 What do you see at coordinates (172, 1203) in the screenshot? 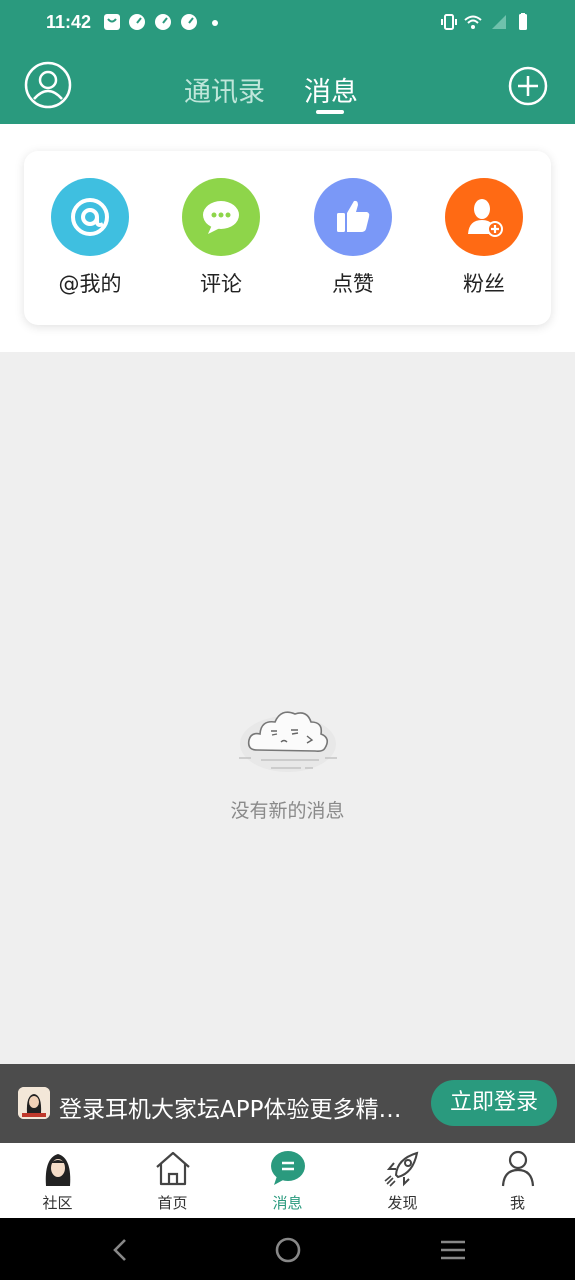
I see `nav-label: 首页` at bounding box center [172, 1203].